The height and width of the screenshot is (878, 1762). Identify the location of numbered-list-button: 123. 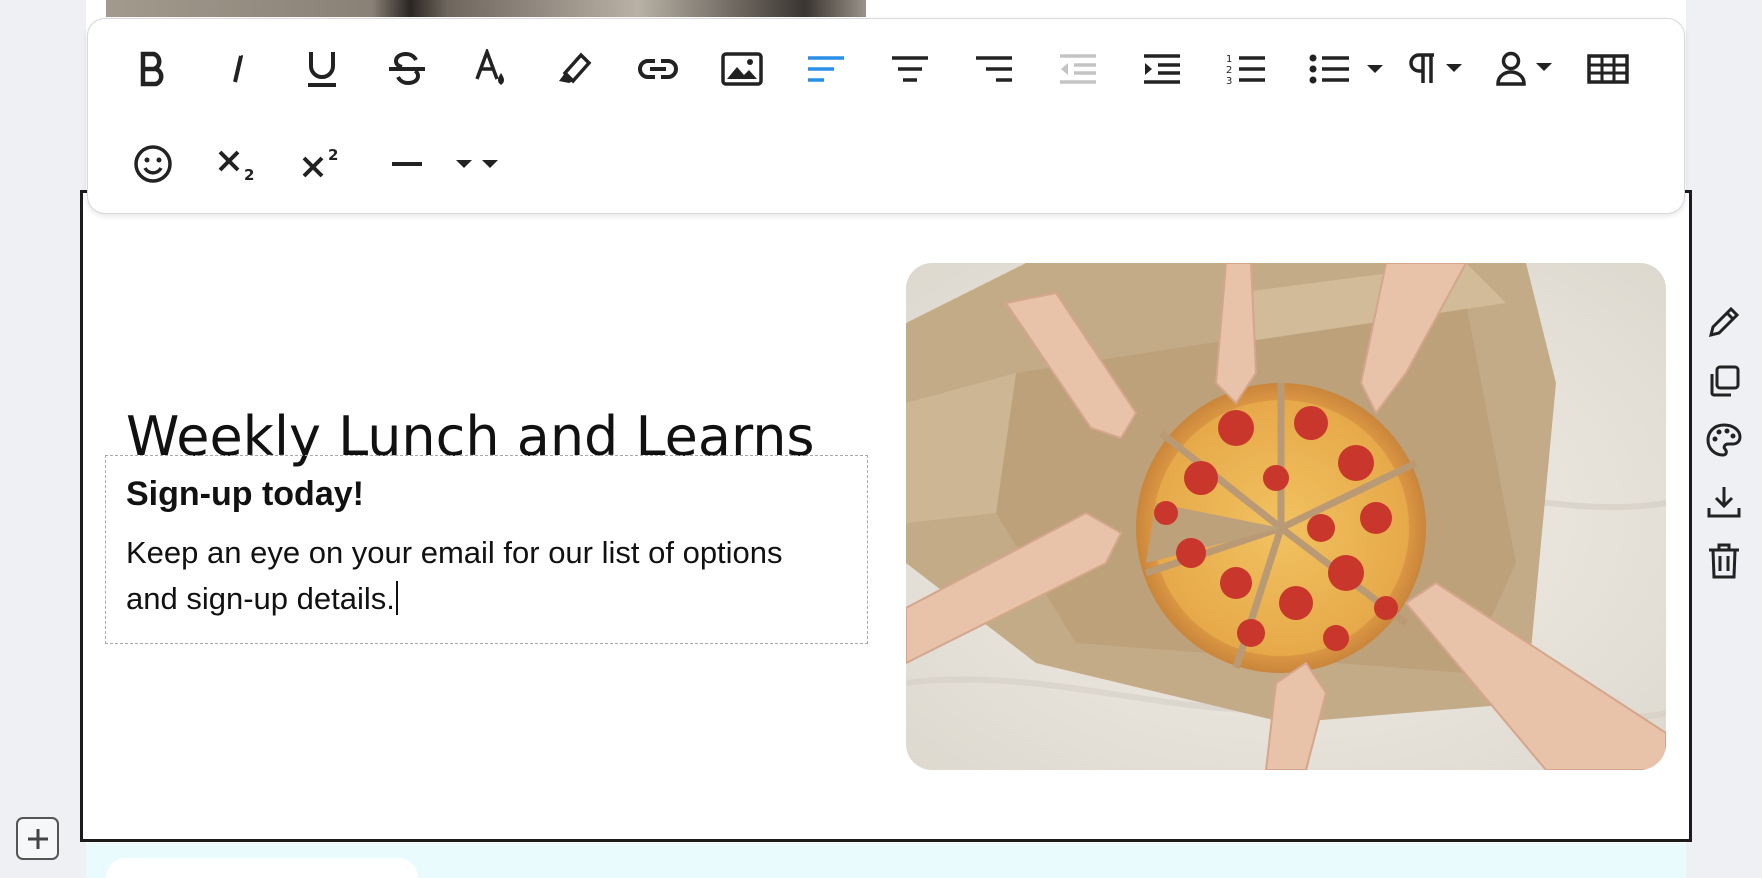
(1246, 69).